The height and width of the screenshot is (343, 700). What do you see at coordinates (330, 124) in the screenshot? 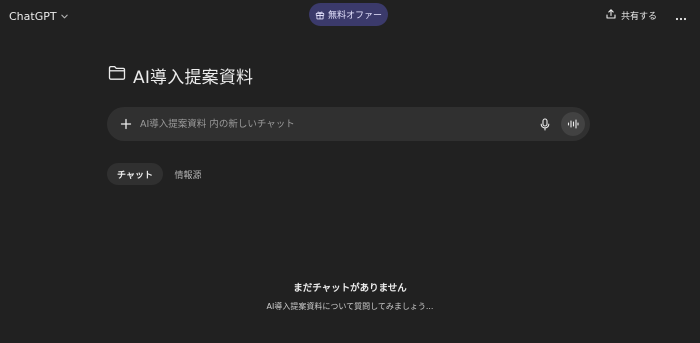
I see `new-chat-input` at bounding box center [330, 124].